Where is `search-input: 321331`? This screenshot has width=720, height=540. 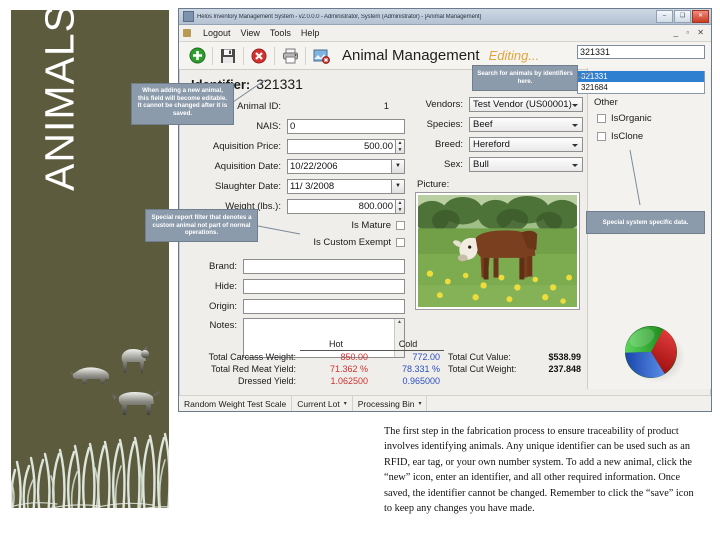
search-input: 321331 is located at coordinates (641, 52).